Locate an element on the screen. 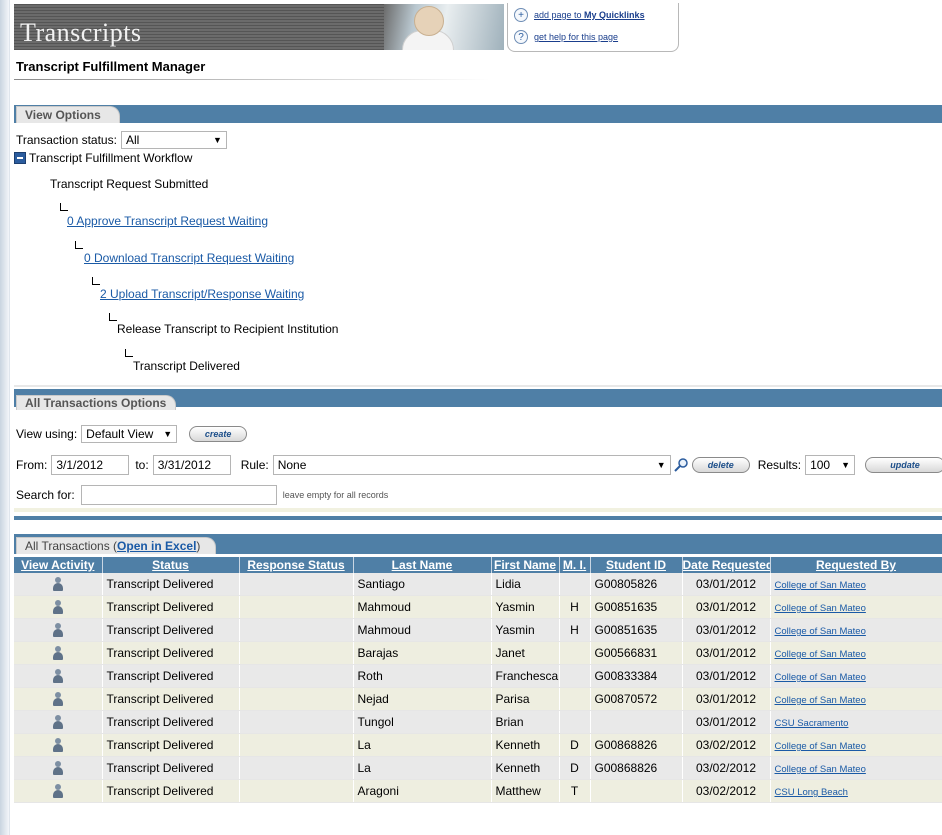  last-name-cell: Mahmoud is located at coordinates (422, 630).